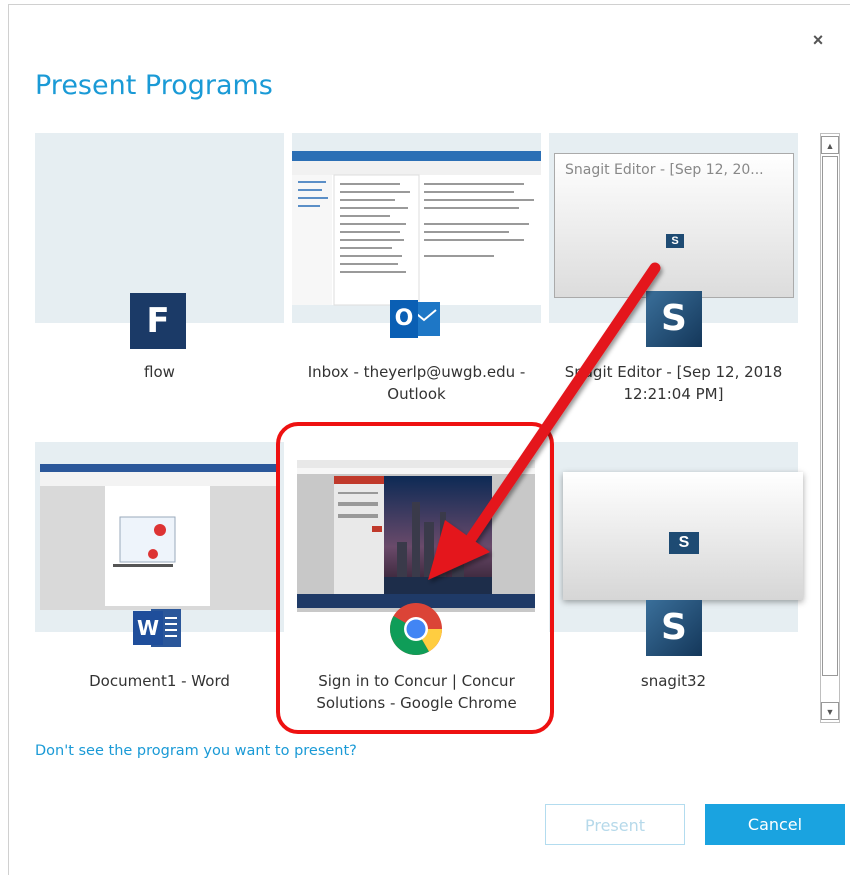 This screenshot has width=850, height=875. I want to click on scroll-up-icon: ▲, so click(830, 145).